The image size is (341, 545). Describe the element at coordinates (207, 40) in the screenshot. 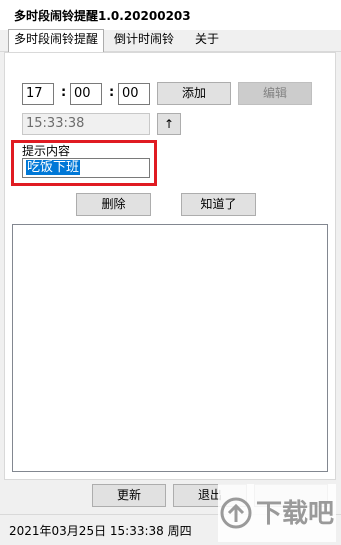

I see `tab-about: 关于` at that location.